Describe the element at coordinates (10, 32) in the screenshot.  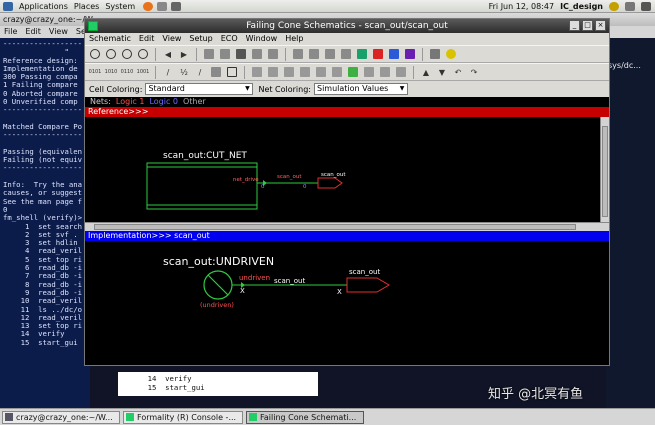
I see `terminal-menu-file: File` at that location.